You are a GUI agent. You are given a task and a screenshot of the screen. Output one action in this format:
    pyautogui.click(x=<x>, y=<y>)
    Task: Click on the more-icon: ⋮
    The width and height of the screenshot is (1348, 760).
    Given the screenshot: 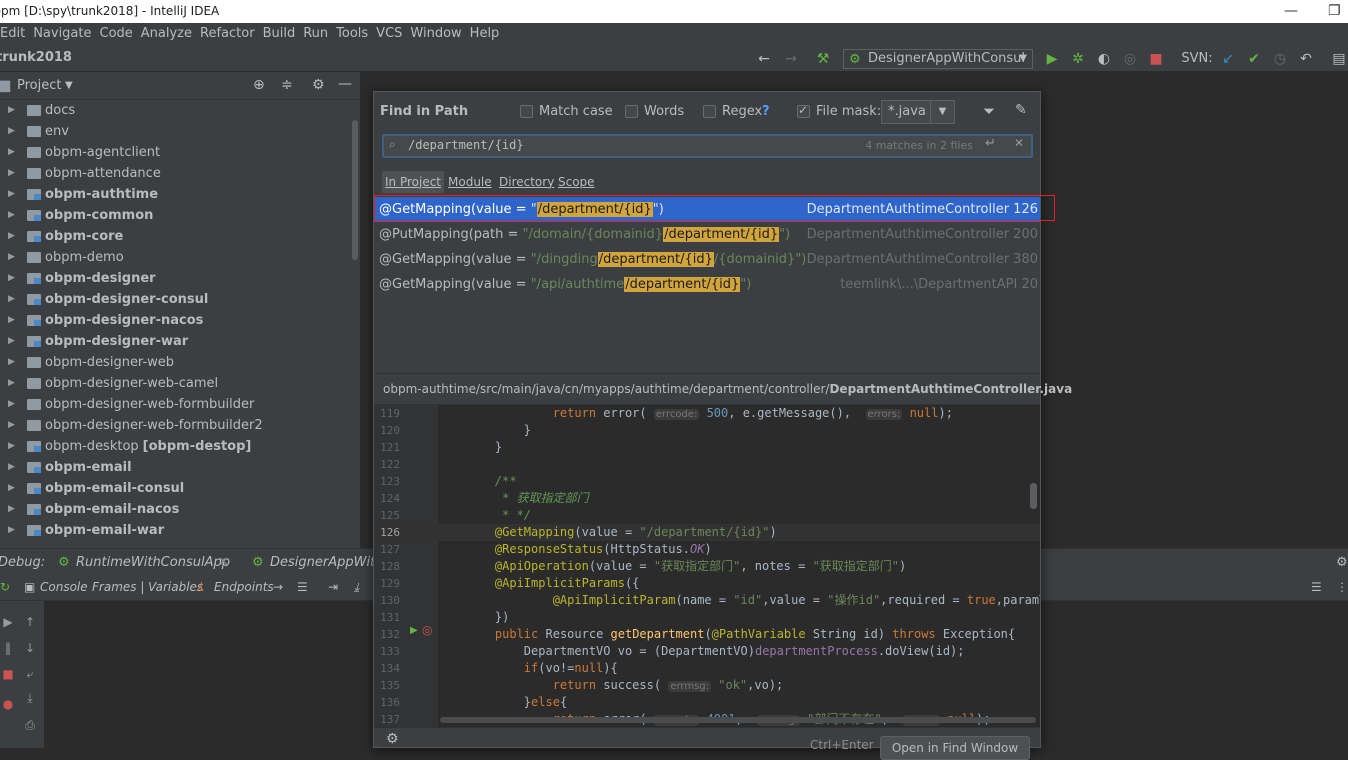 What is the action you would take?
    pyautogui.click(x=1342, y=587)
    